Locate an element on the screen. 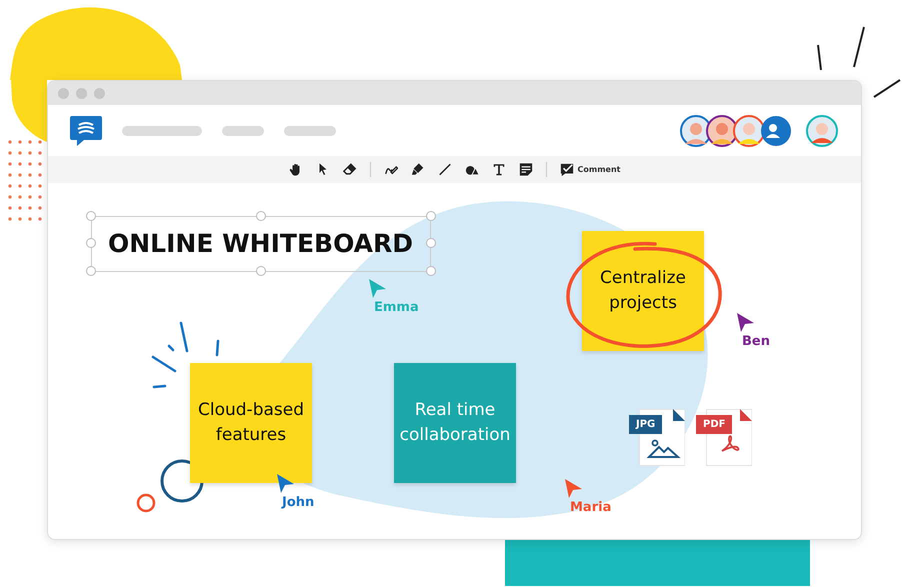 This screenshot has width=902, height=587. cursor-name: Emma is located at coordinates (396, 308).